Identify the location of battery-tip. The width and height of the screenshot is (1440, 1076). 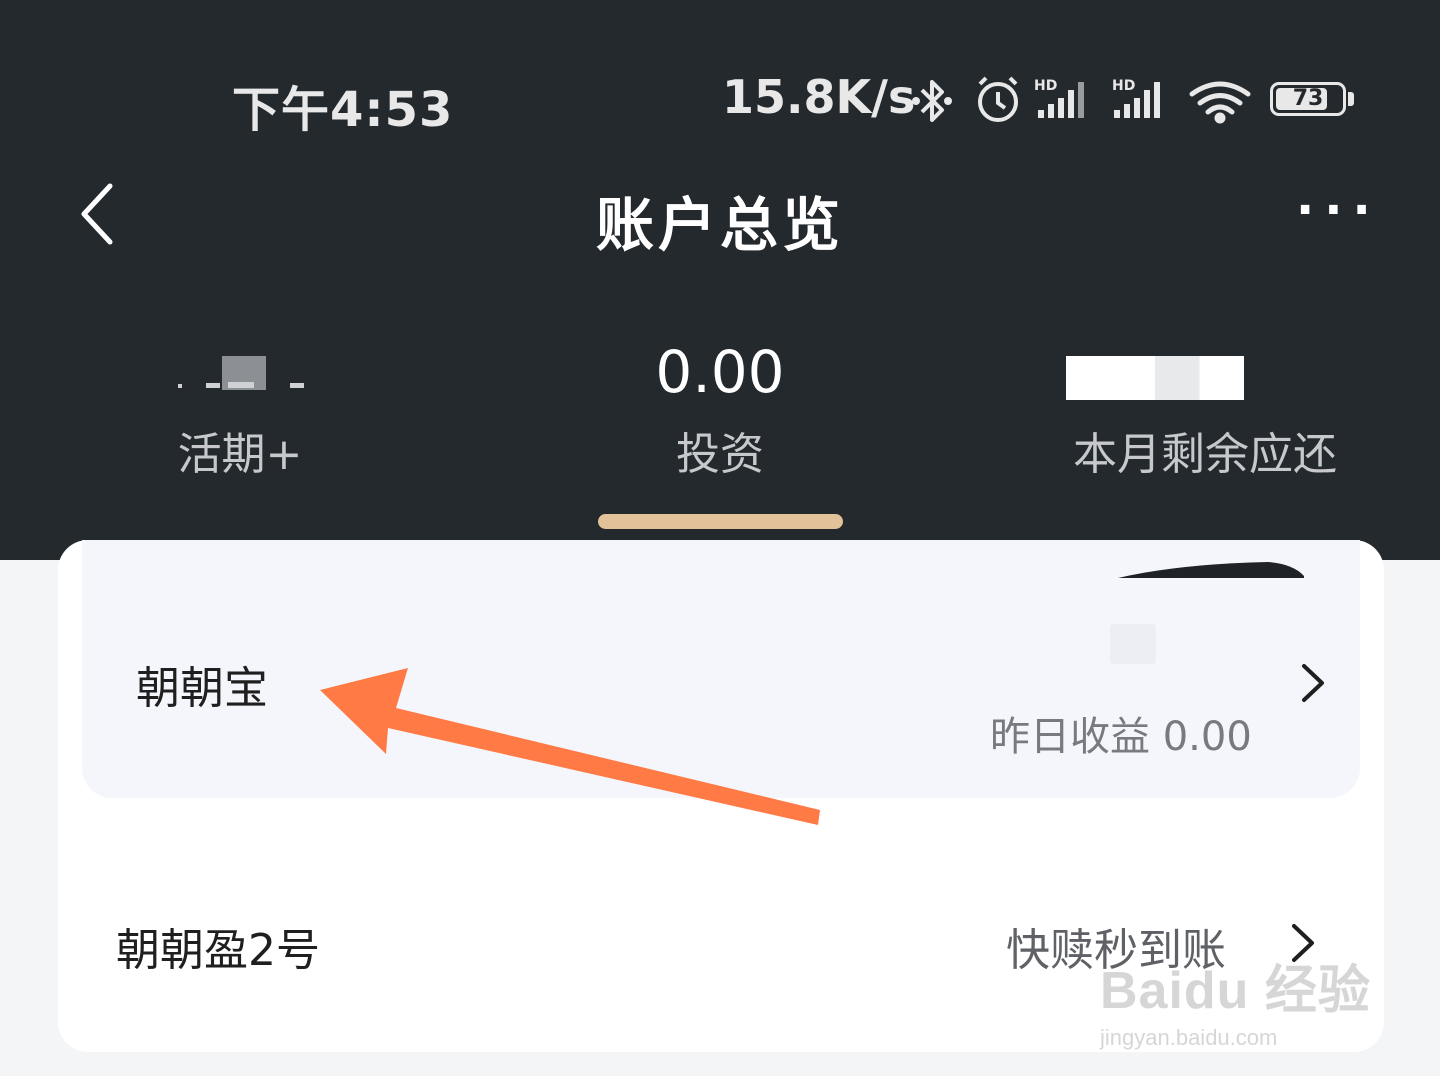
(1351, 99).